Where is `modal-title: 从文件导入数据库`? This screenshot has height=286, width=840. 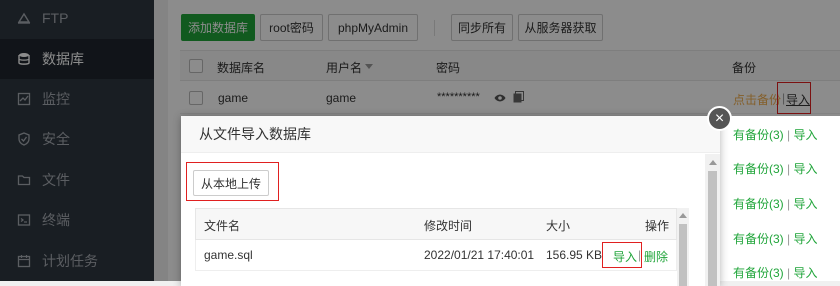 modal-title: 从文件导入数据库 is located at coordinates (450, 134).